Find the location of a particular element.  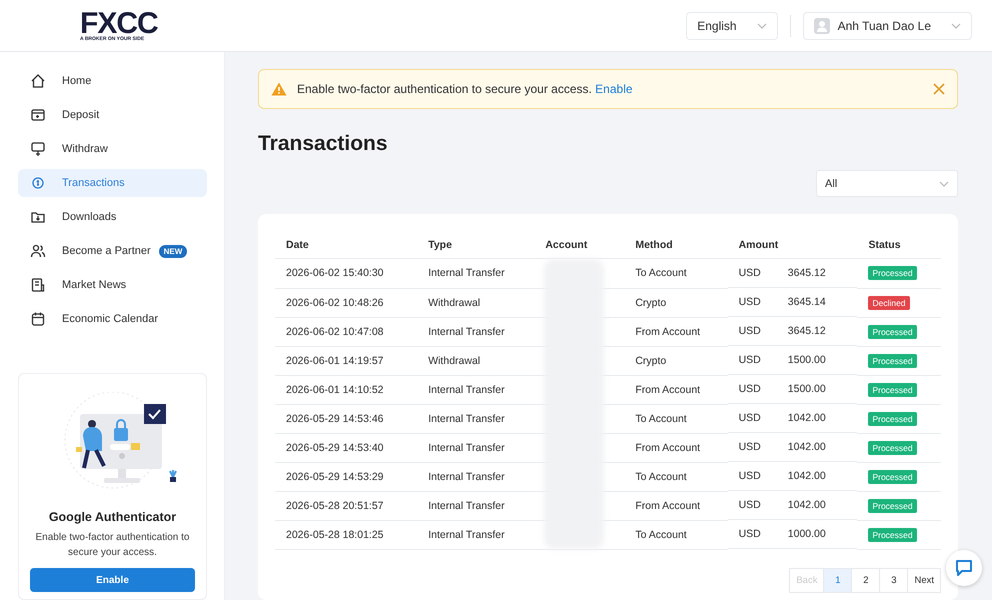

language-select: English is located at coordinates (732, 26).